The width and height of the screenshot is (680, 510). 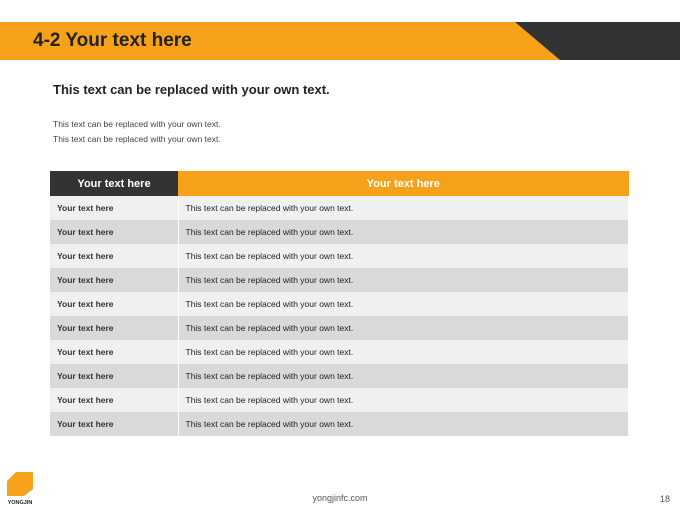 I want to click on page-number: 18, so click(x=664, y=499).